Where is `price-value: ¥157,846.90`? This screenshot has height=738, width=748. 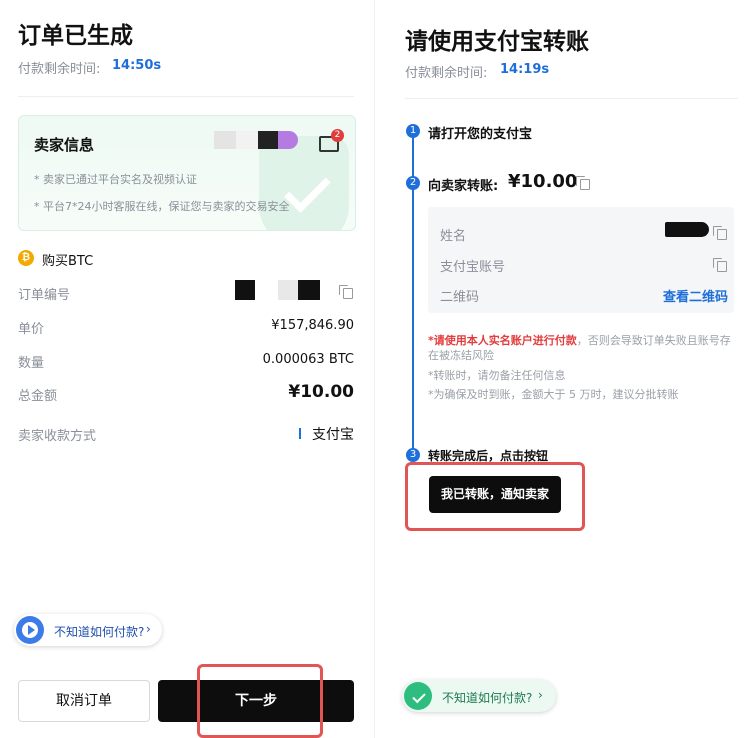
price-value: ¥157,846.90 is located at coordinates (312, 325).